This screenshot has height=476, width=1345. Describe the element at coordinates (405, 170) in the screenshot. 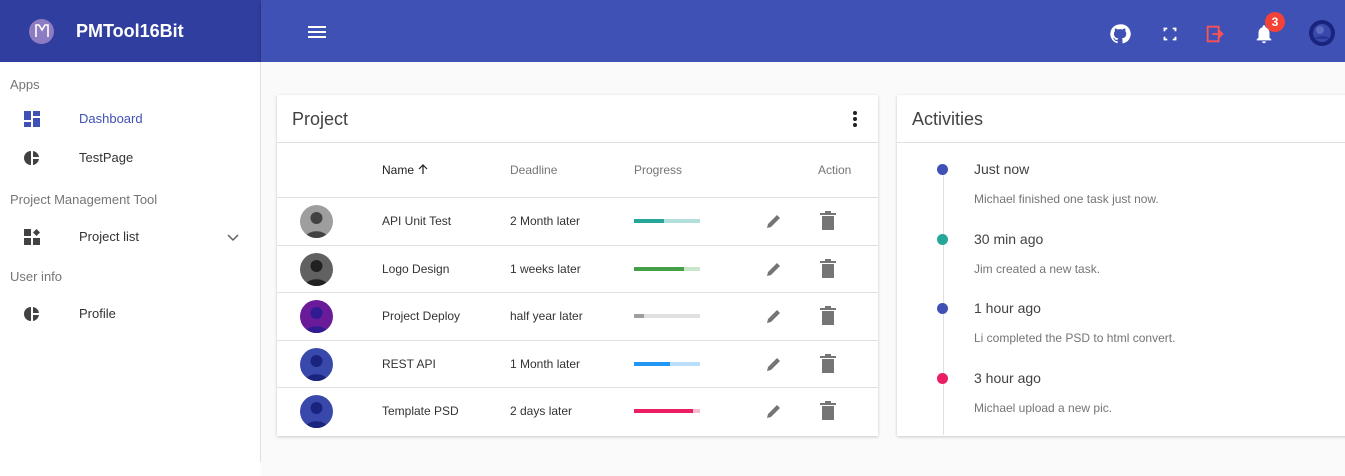

I see `column-header-name: Name` at that location.